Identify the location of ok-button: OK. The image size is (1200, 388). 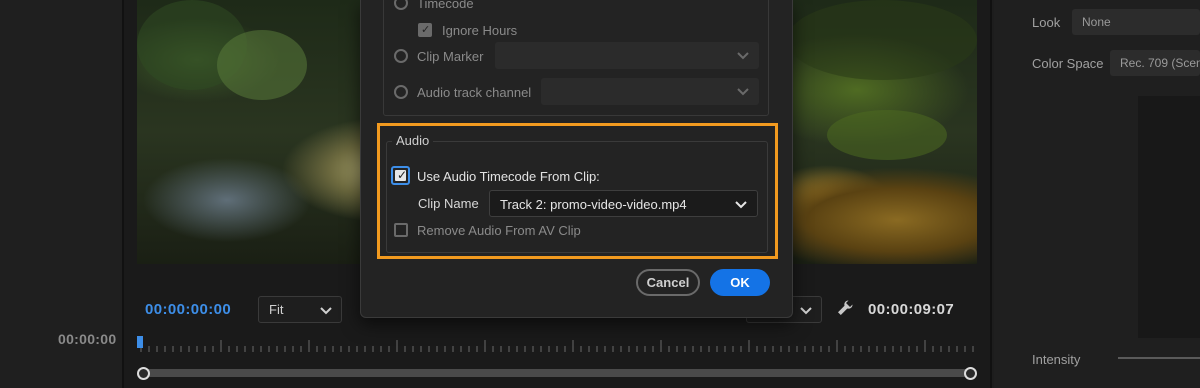
(740, 282).